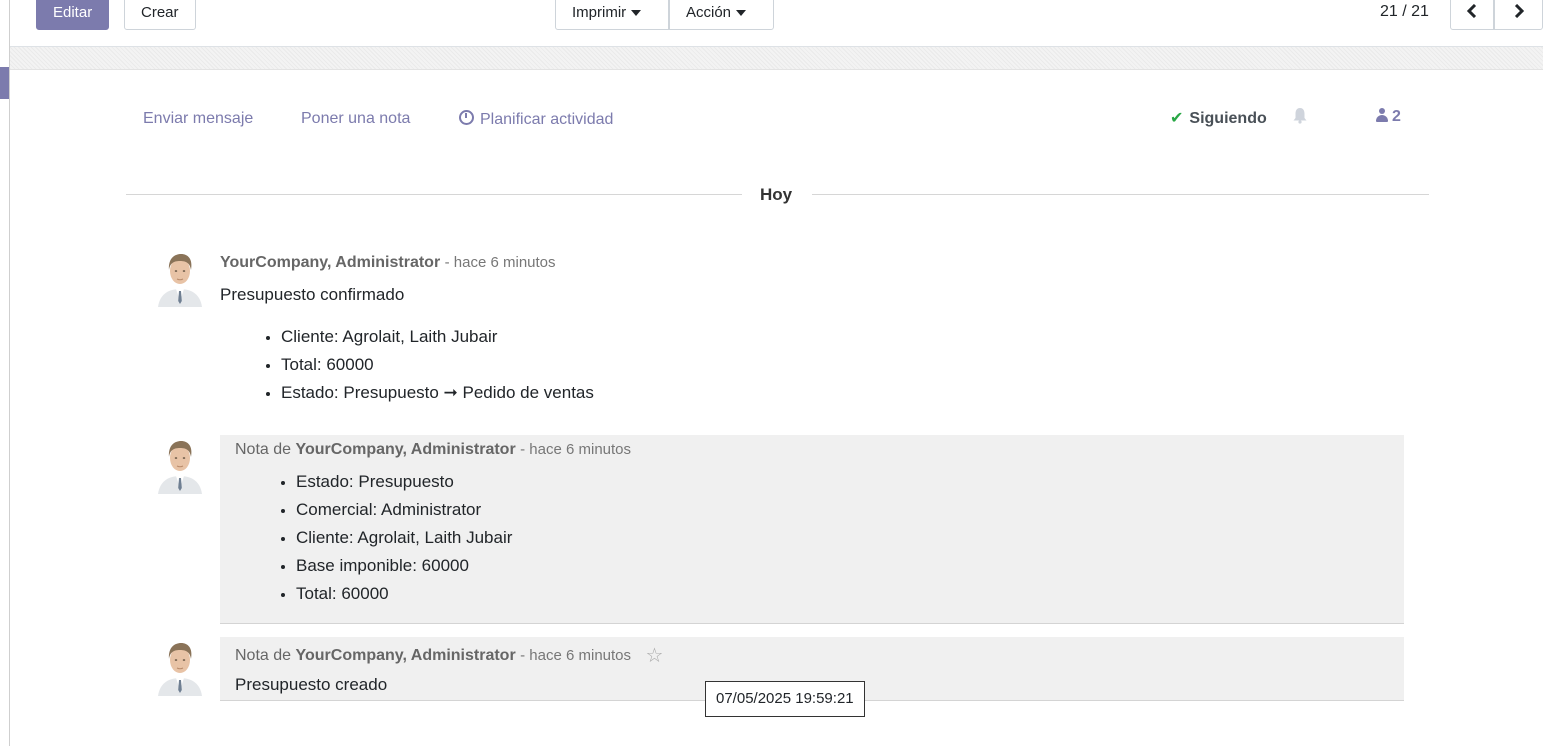 This screenshot has width=1543, height=746. Describe the element at coordinates (311, 684) in the screenshot. I see `message-body: Presupuesto creado` at that location.